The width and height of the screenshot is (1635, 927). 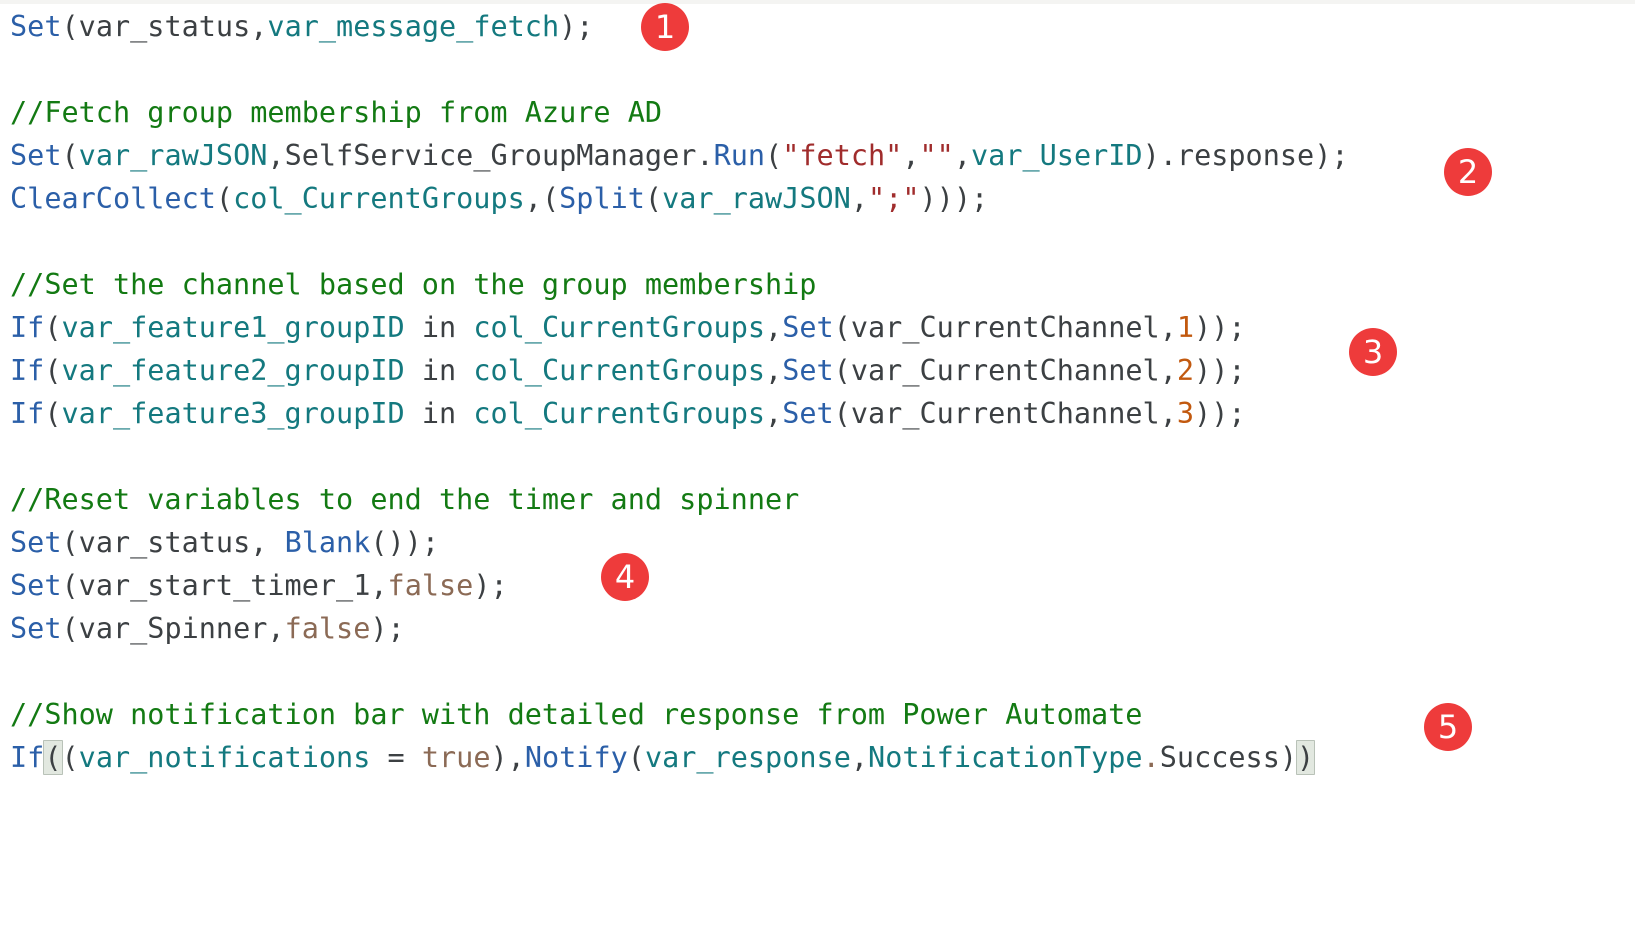 I want to click on token-string-empty: "", so click(x=936, y=155).